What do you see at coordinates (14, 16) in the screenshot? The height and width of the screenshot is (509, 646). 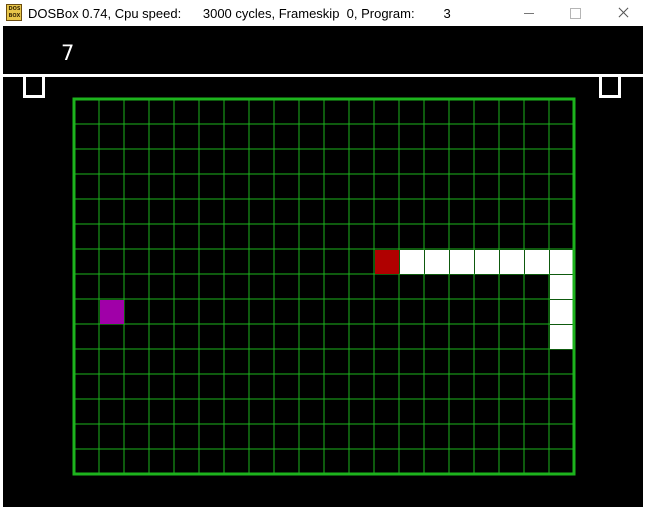 I see `icon-text-bottom: BOX` at bounding box center [14, 16].